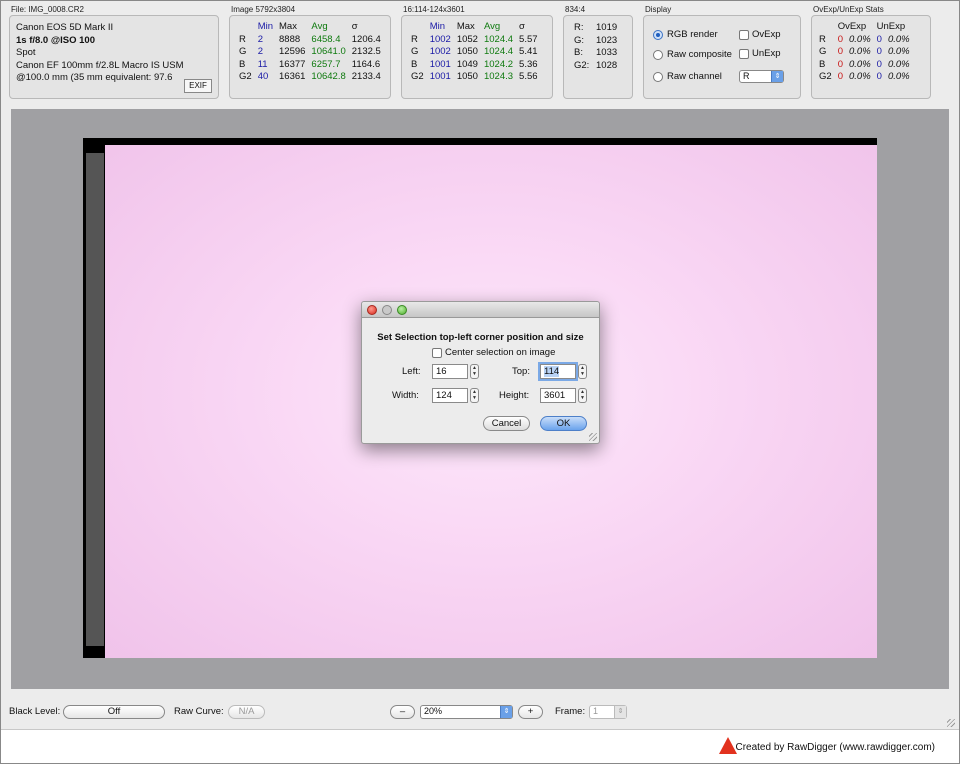 The height and width of the screenshot is (764, 960). I want to click on left-stepper: ▲ ▼, so click(474, 371).